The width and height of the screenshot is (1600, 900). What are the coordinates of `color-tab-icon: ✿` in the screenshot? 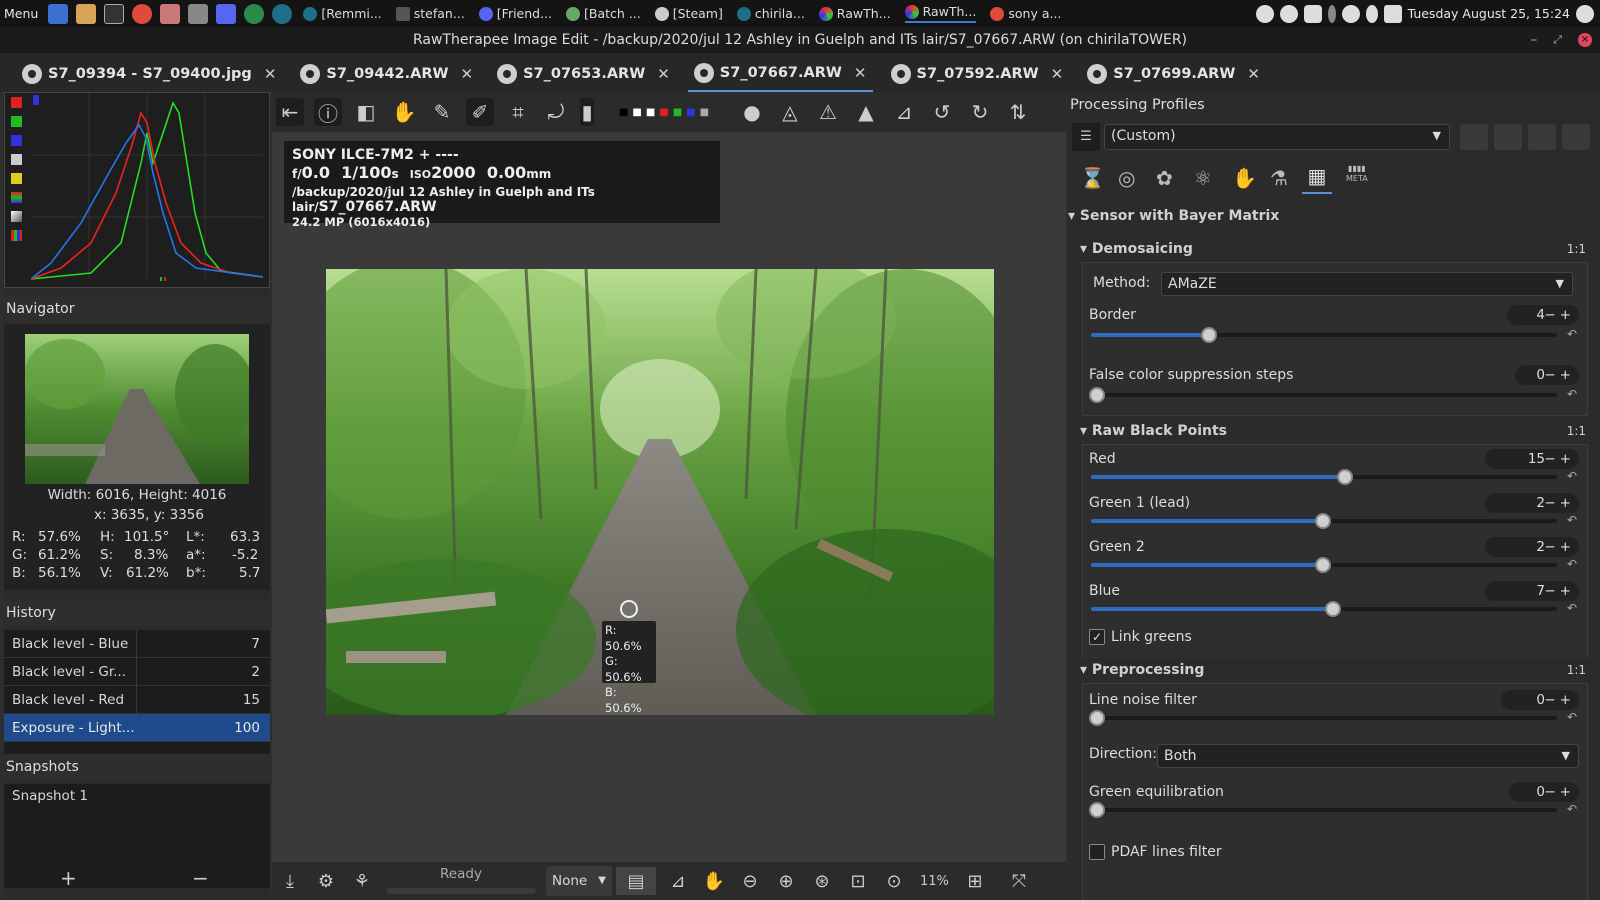 It's located at (1164, 178).